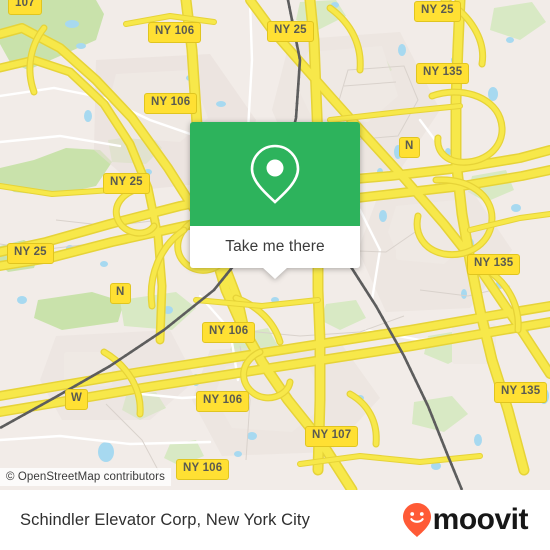  I want to click on moovit-logo: moovit, so click(465, 520).